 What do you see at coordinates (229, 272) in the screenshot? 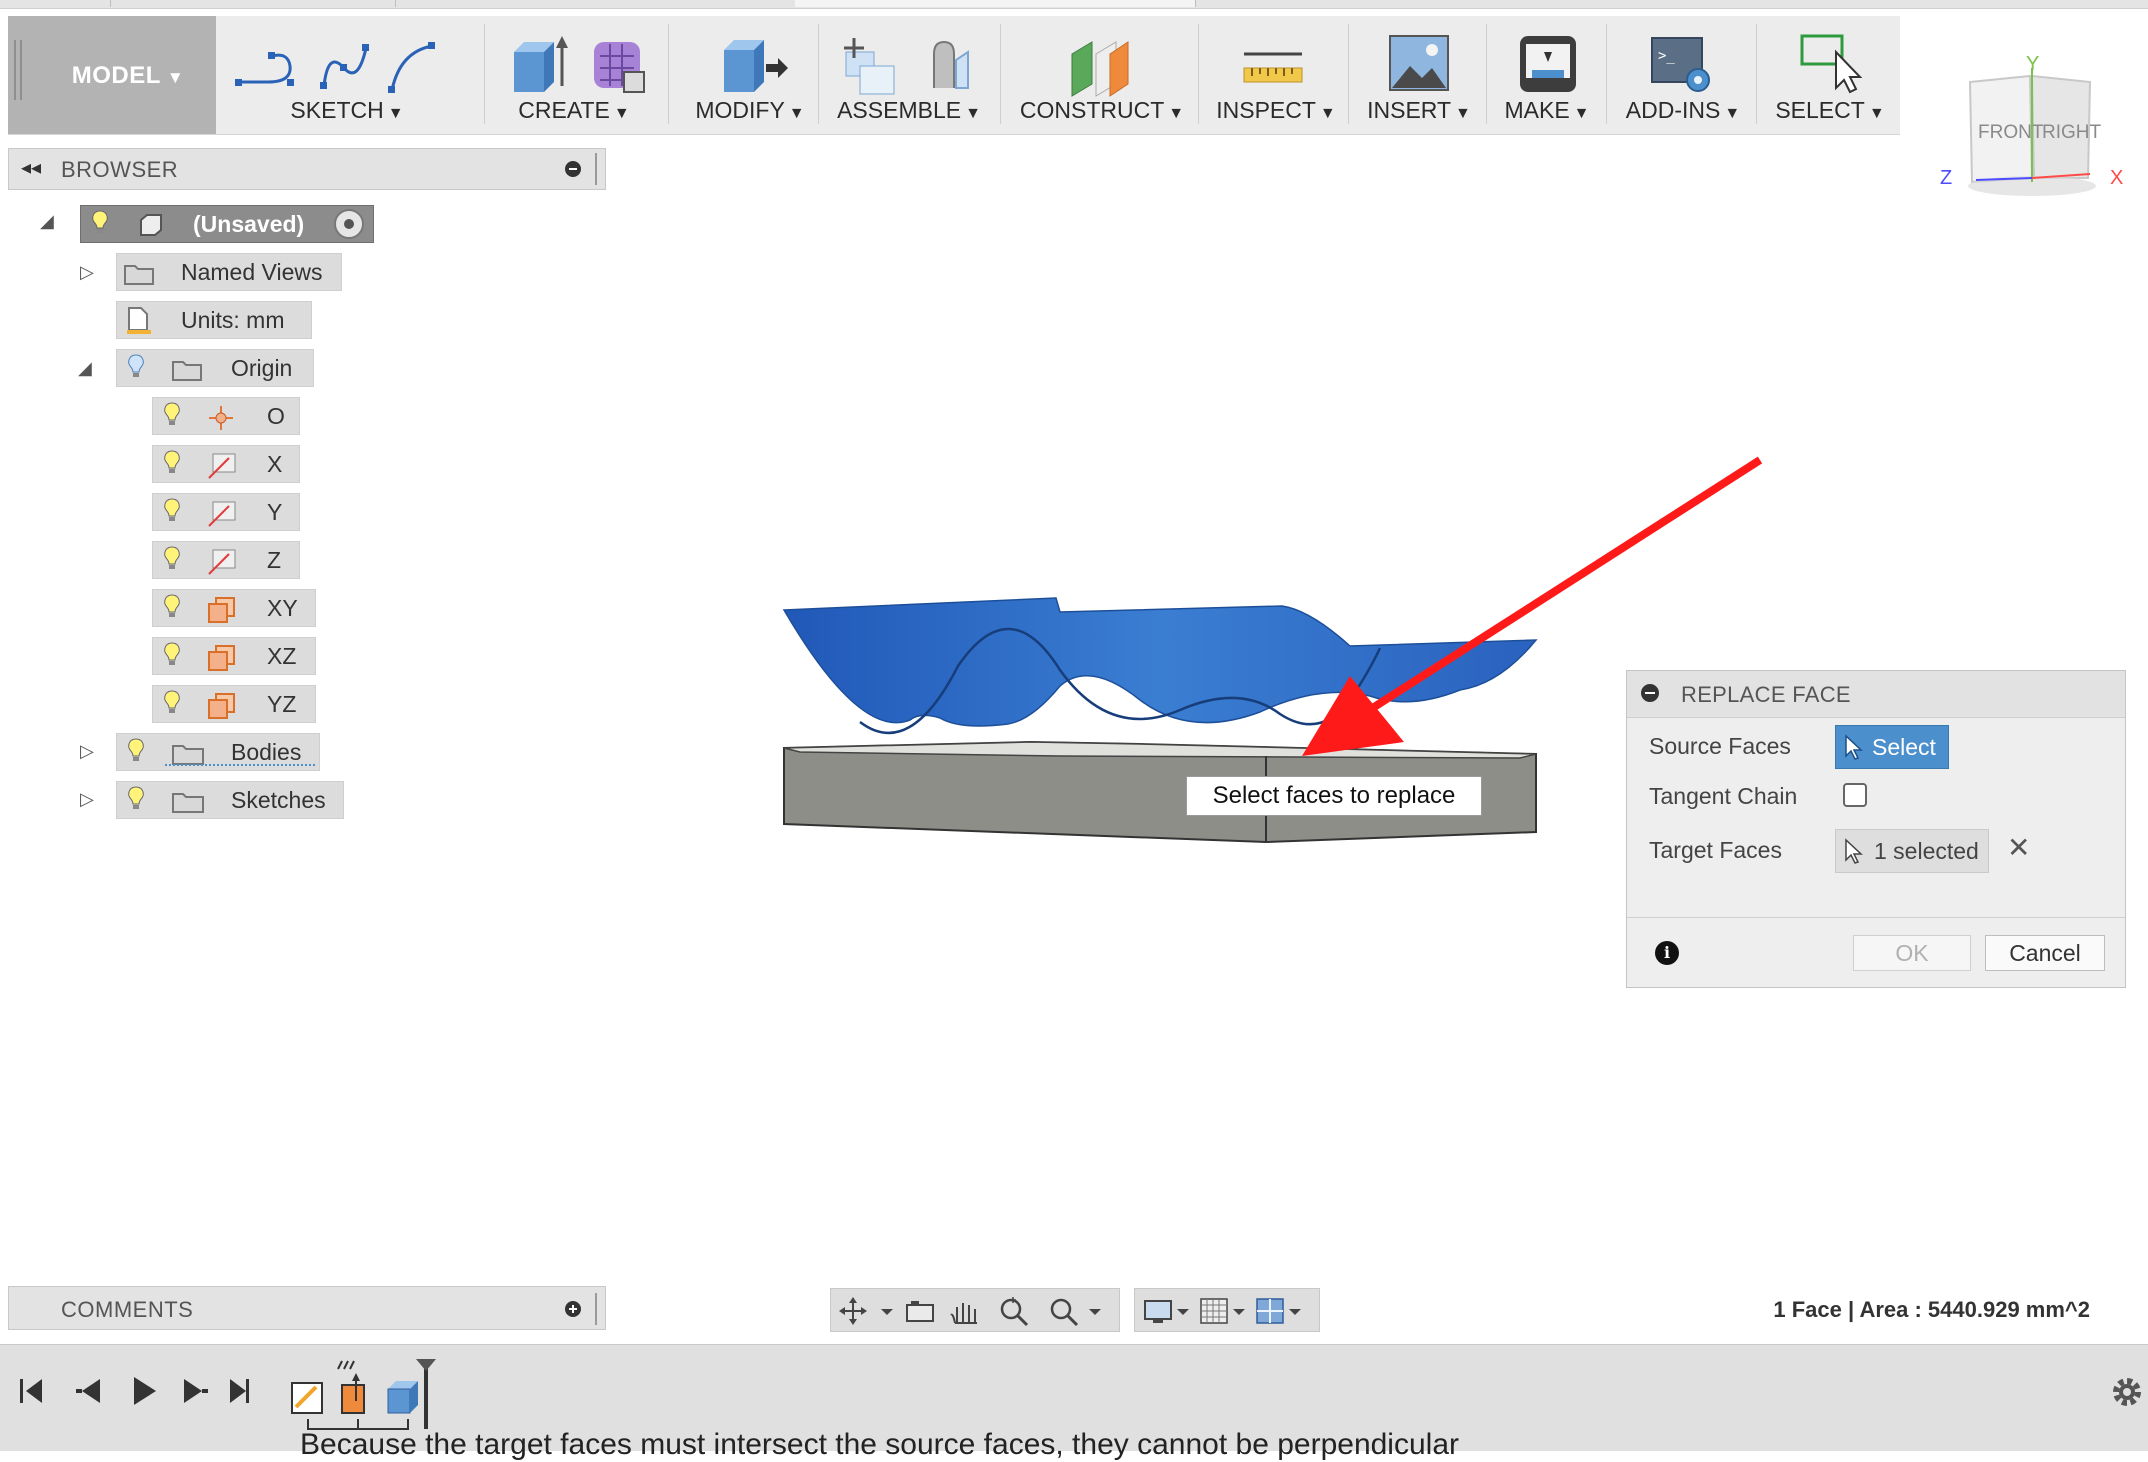
I see `browser-item-named-views: Named Views` at bounding box center [229, 272].